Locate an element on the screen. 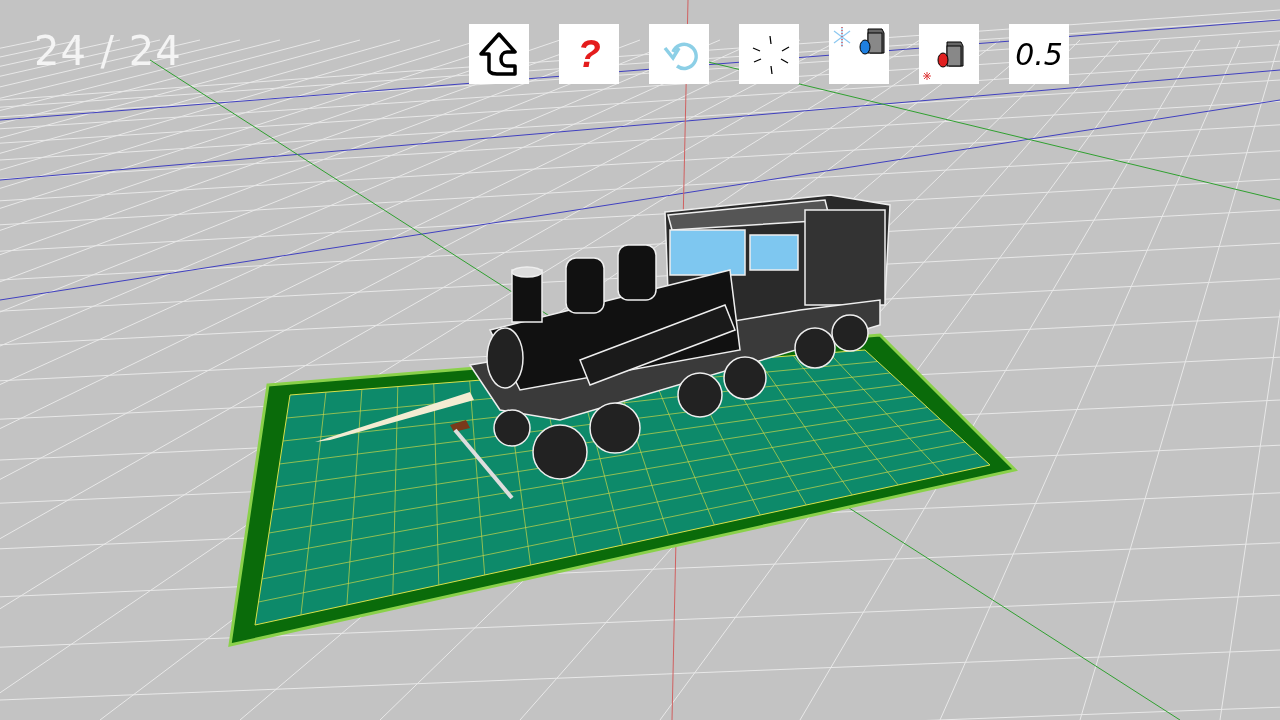 This screenshot has width=1280, height=720. snow-camera-button is located at coordinates (859, 54).